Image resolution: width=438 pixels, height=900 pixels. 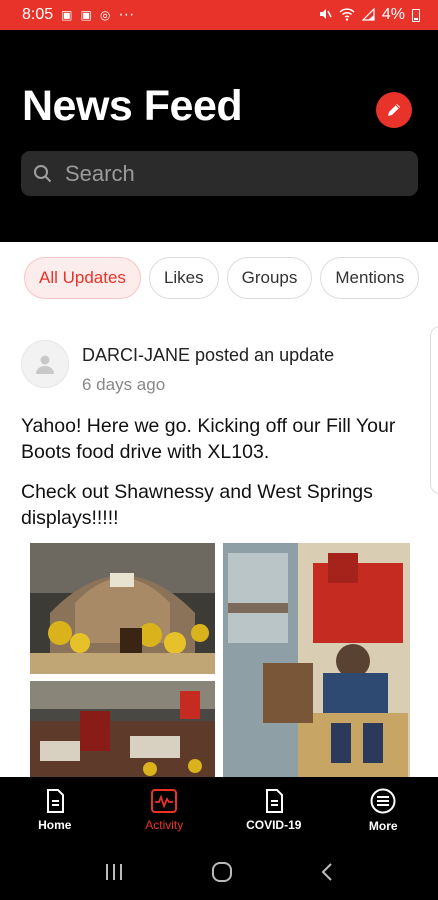 I want to click on signal-icon, so click(x=368, y=15).